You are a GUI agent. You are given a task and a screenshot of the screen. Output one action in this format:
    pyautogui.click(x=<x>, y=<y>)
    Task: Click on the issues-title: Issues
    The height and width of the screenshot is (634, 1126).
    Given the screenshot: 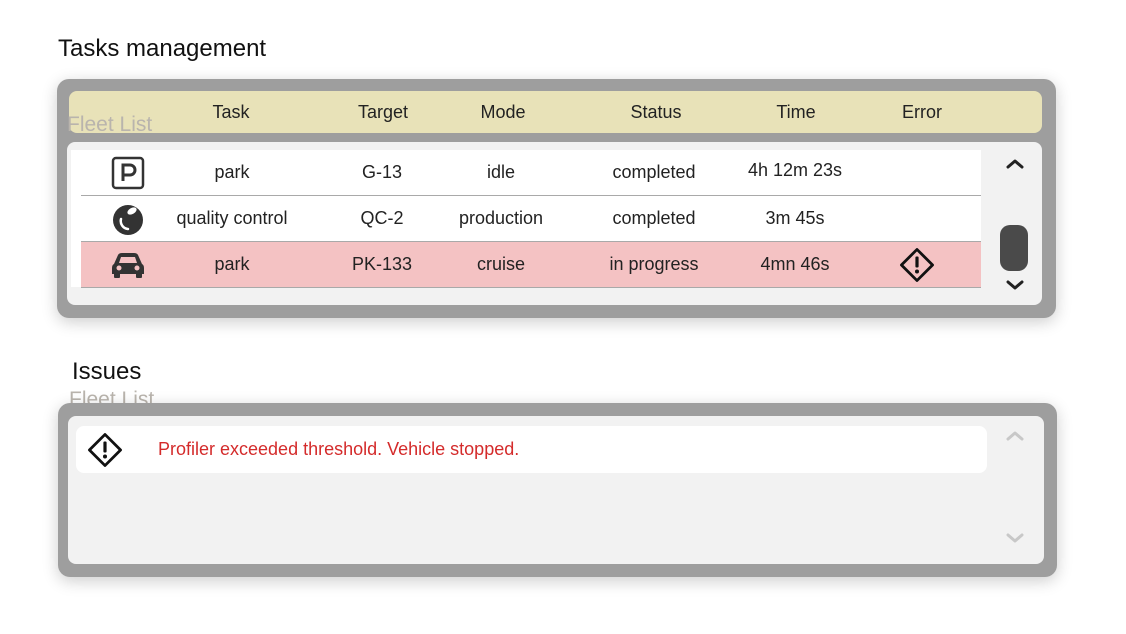 What is the action you would take?
    pyautogui.click(x=107, y=371)
    